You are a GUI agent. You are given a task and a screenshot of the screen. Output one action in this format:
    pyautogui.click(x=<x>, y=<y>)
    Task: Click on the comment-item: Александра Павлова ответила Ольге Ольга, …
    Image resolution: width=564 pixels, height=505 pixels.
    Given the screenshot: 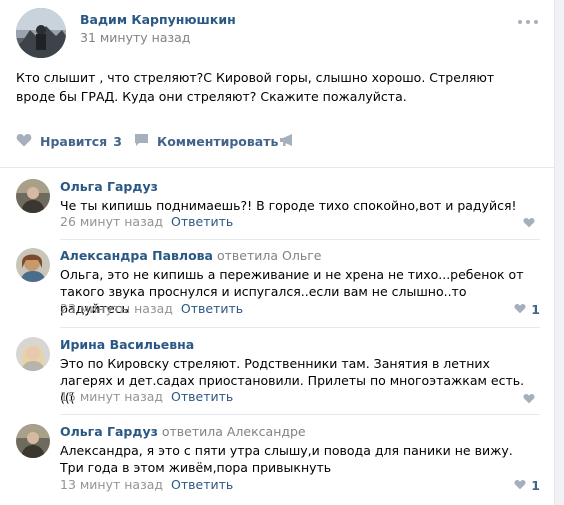 What is the action you would take?
    pyautogui.click(x=281, y=283)
    